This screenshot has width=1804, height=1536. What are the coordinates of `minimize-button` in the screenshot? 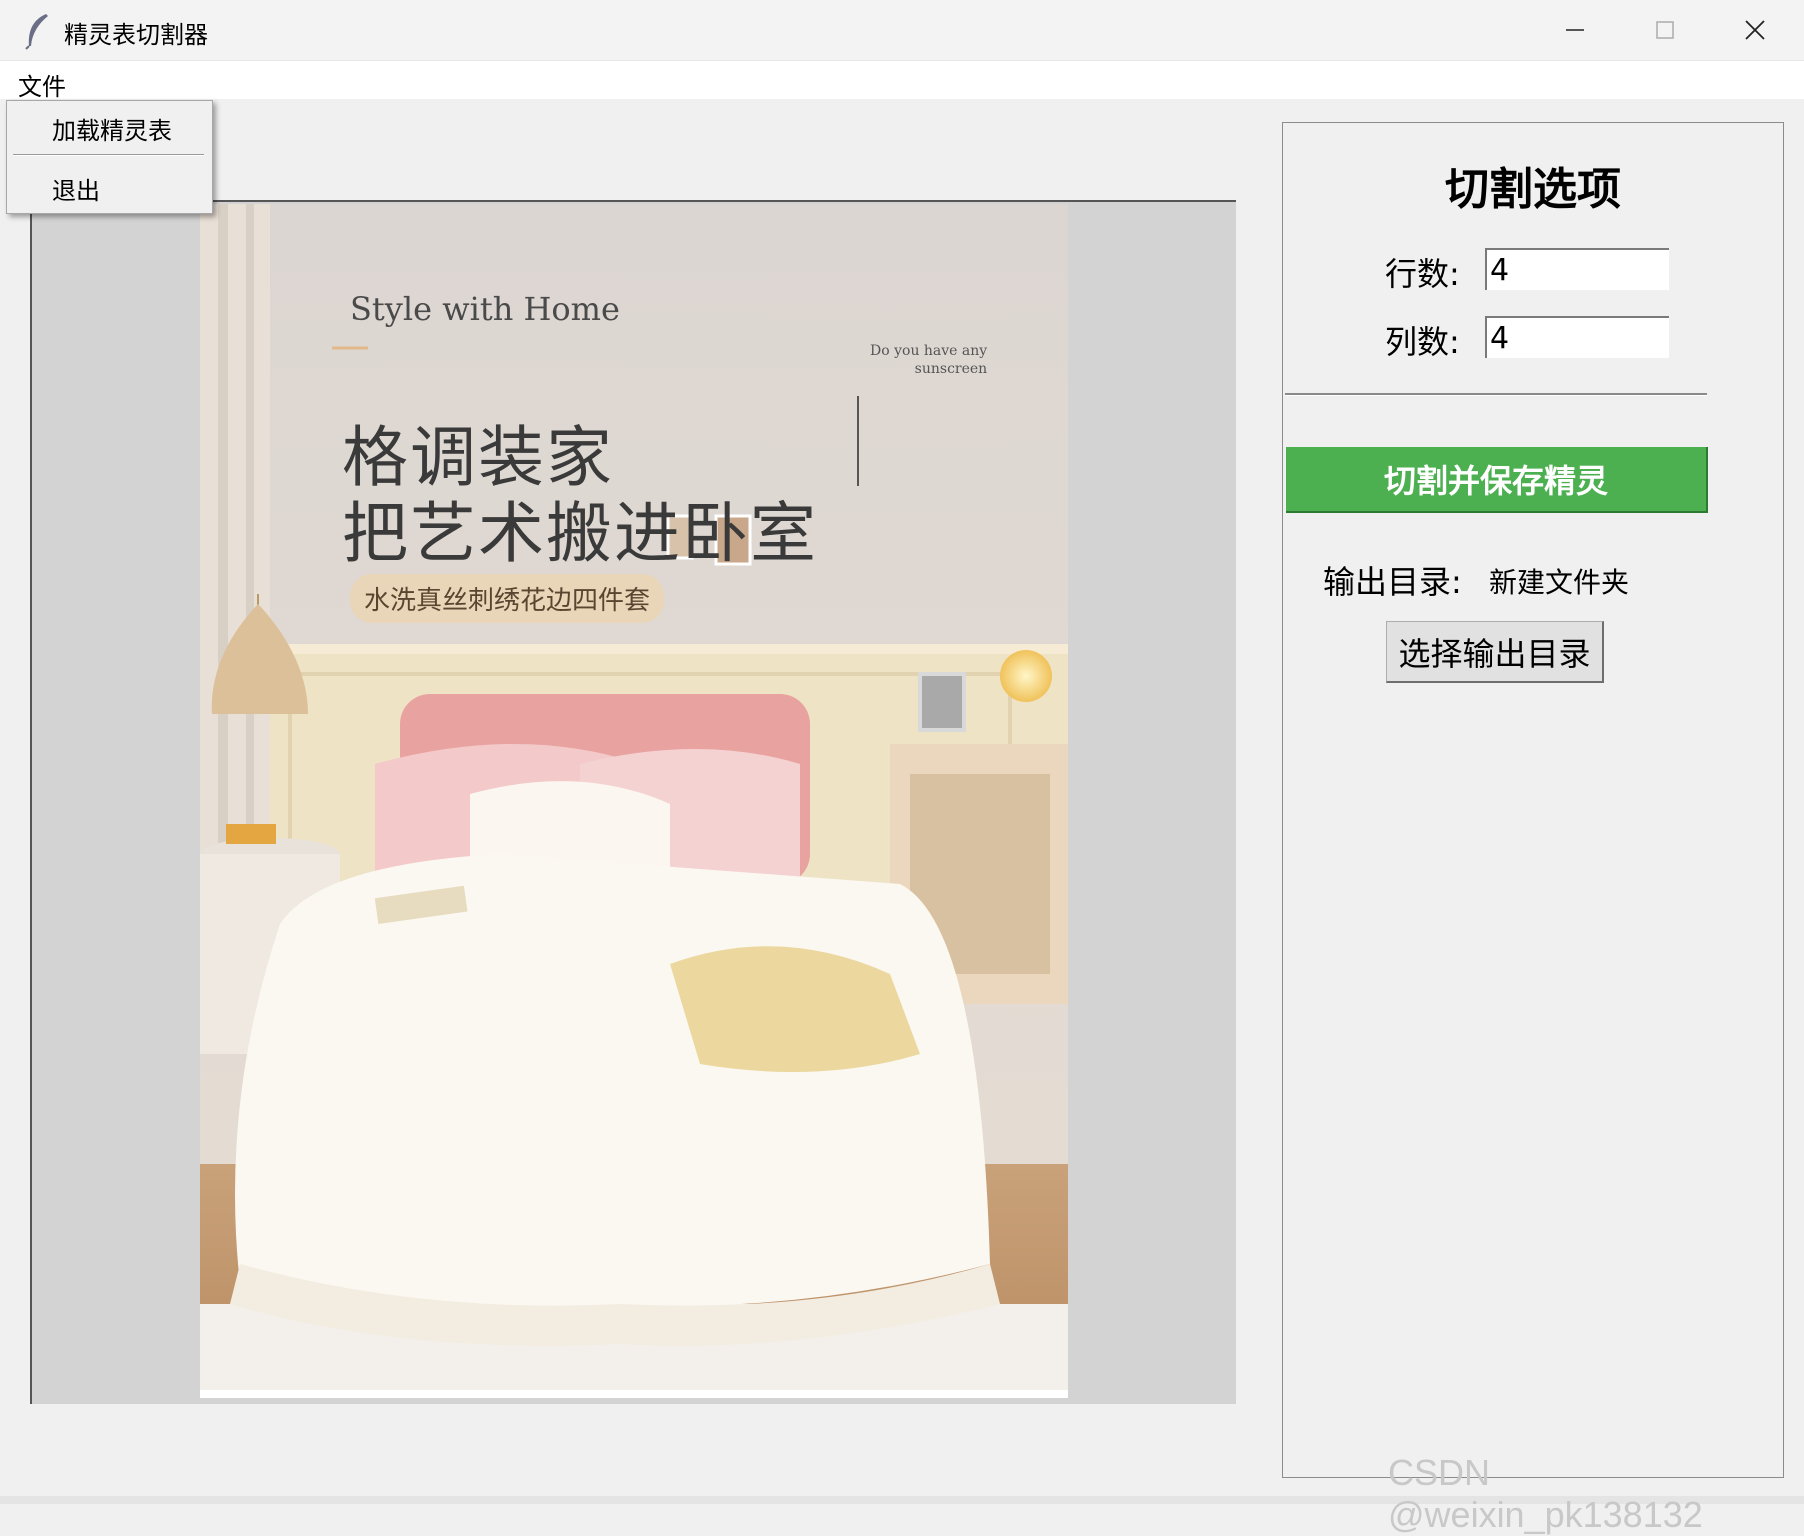 It's located at (1575, 30).